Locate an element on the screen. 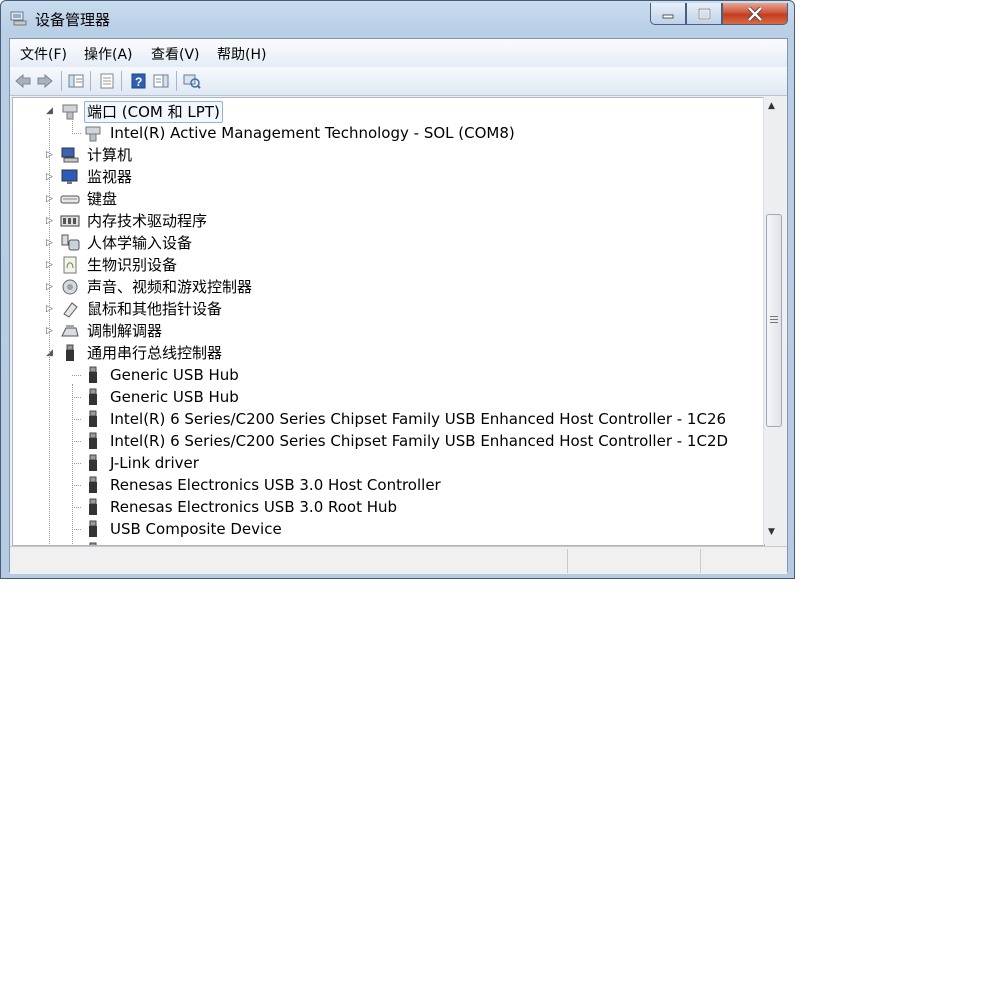 Image resolution: width=1000 pixels, height=1000 pixels. show-hide-tree-button is located at coordinates (76, 81).